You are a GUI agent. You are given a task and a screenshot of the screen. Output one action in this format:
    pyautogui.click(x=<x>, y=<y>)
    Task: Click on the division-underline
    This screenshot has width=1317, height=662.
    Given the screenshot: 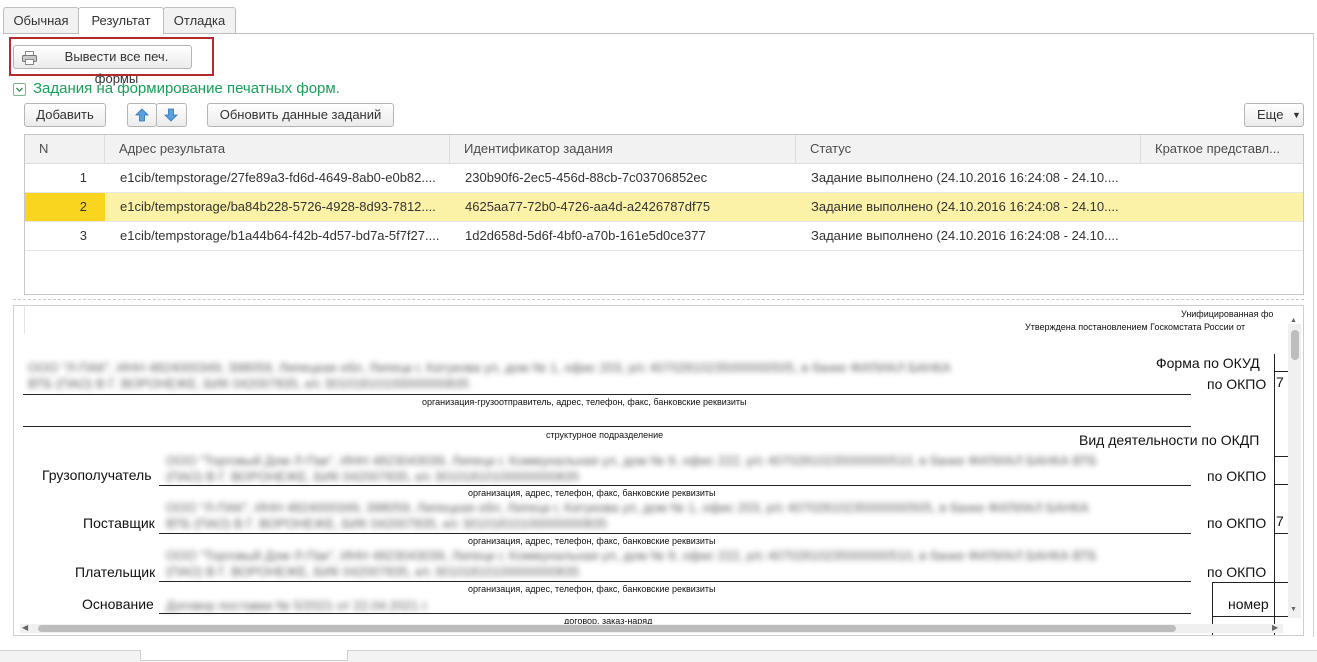 What is the action you would take?
    pyautogui.click(x=607, y=426)
    